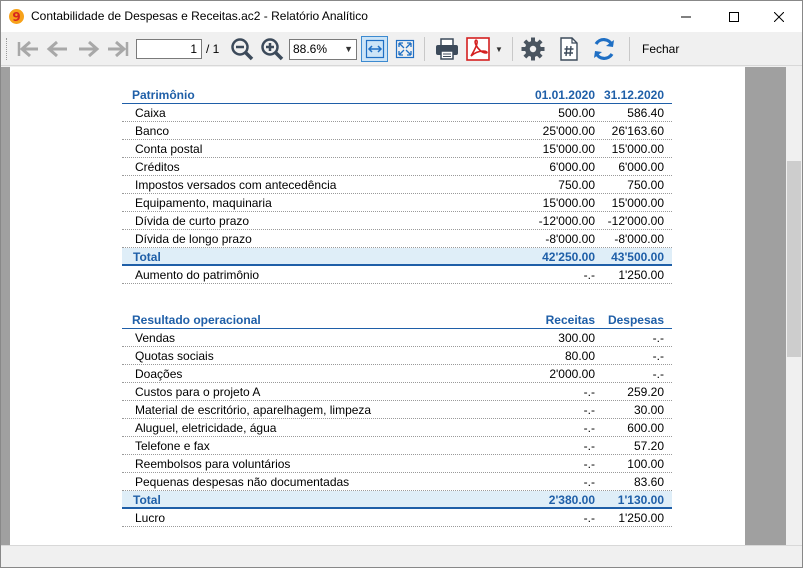 This screenshot has height=568, width=803. Describe the element at coordinates (641, 167) in the screenshot. I see `row-value-col2: 6'000.00` at that location.